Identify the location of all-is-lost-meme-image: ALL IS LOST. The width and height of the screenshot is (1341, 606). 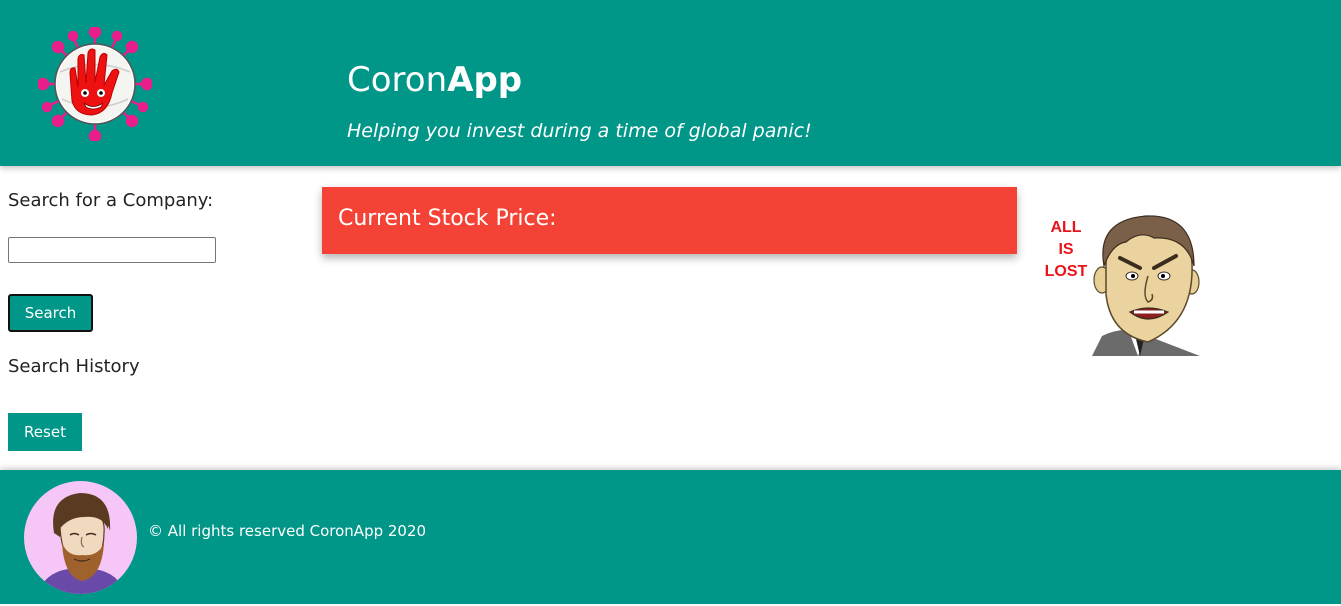
(1120, 270).